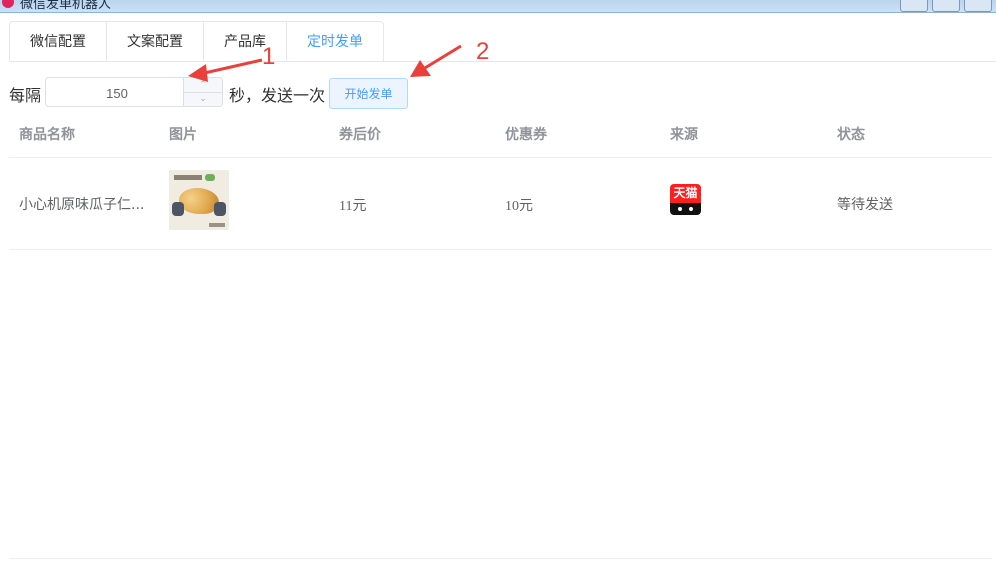 This screenshot has height=565, width=996. I want to click on tmall-icon: 天猫, so click(685, 199).